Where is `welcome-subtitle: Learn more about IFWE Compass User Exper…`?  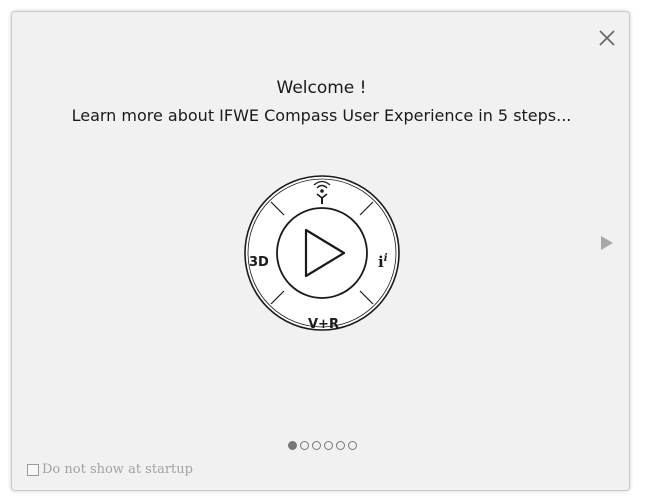
welcome-subtitle: Learn more about IFWE Compass User Exper… is located at coordinates (321, 115).